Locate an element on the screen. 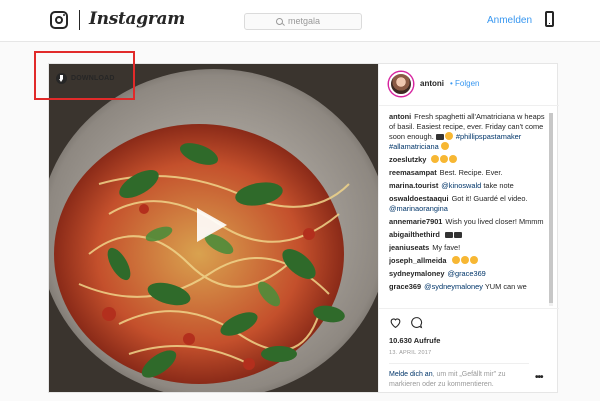  comments-scrollbar is located at coordinates (551, 209).